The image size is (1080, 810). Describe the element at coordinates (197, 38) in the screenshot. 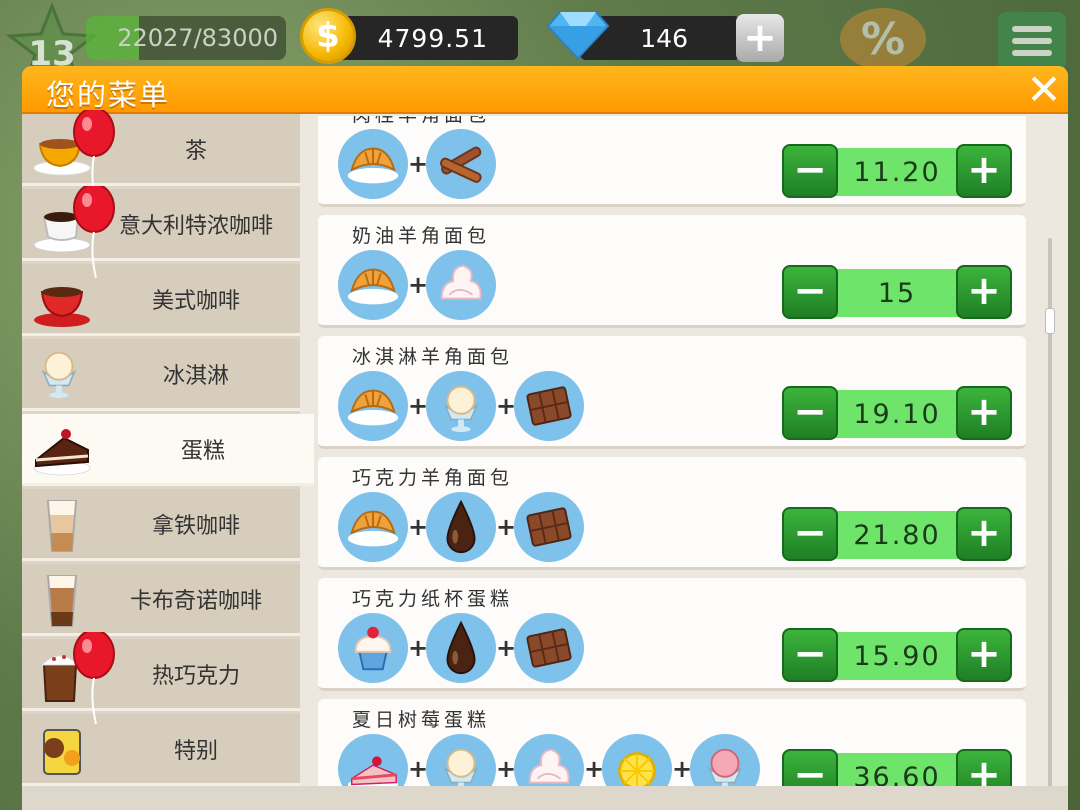

I see `xp-text: 22027/83000` at that location.